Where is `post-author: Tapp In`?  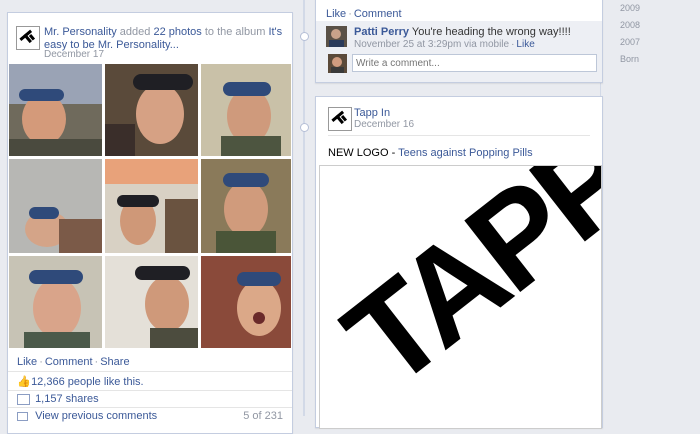
post-author: Tapp In is located at coordinates (372, 113).